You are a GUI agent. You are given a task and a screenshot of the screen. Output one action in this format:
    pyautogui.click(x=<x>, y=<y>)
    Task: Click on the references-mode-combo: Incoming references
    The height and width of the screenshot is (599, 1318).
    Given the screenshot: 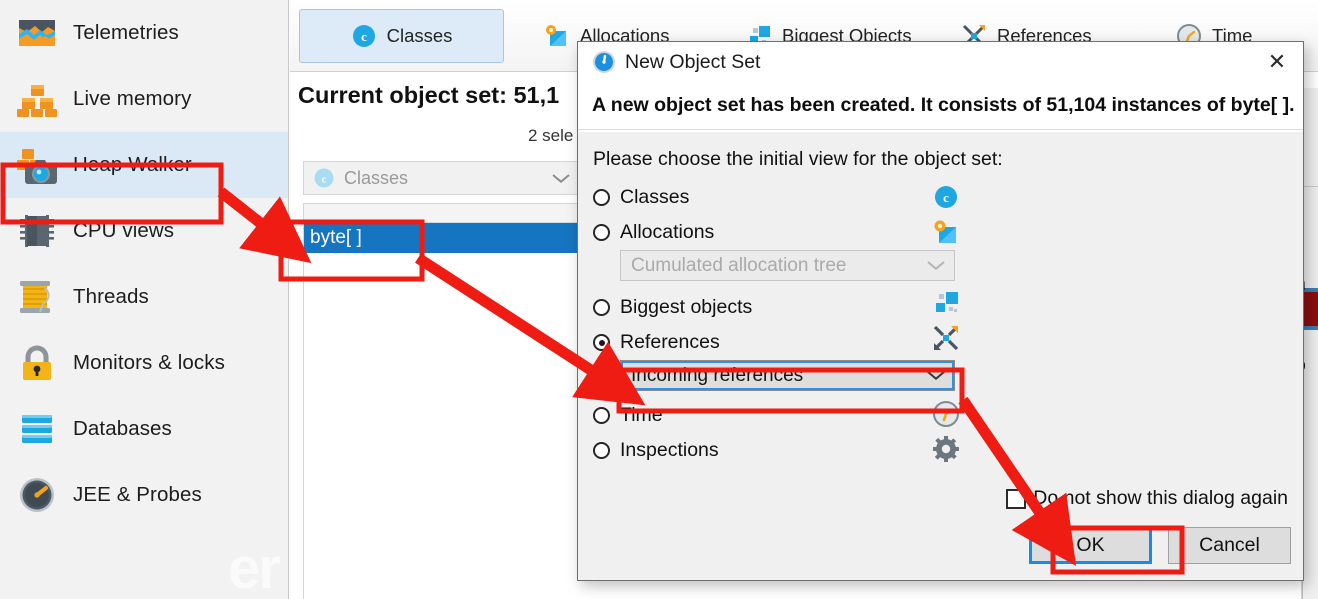 What is the action you would take?
    pyautogui.click(x=787, y=375)
    